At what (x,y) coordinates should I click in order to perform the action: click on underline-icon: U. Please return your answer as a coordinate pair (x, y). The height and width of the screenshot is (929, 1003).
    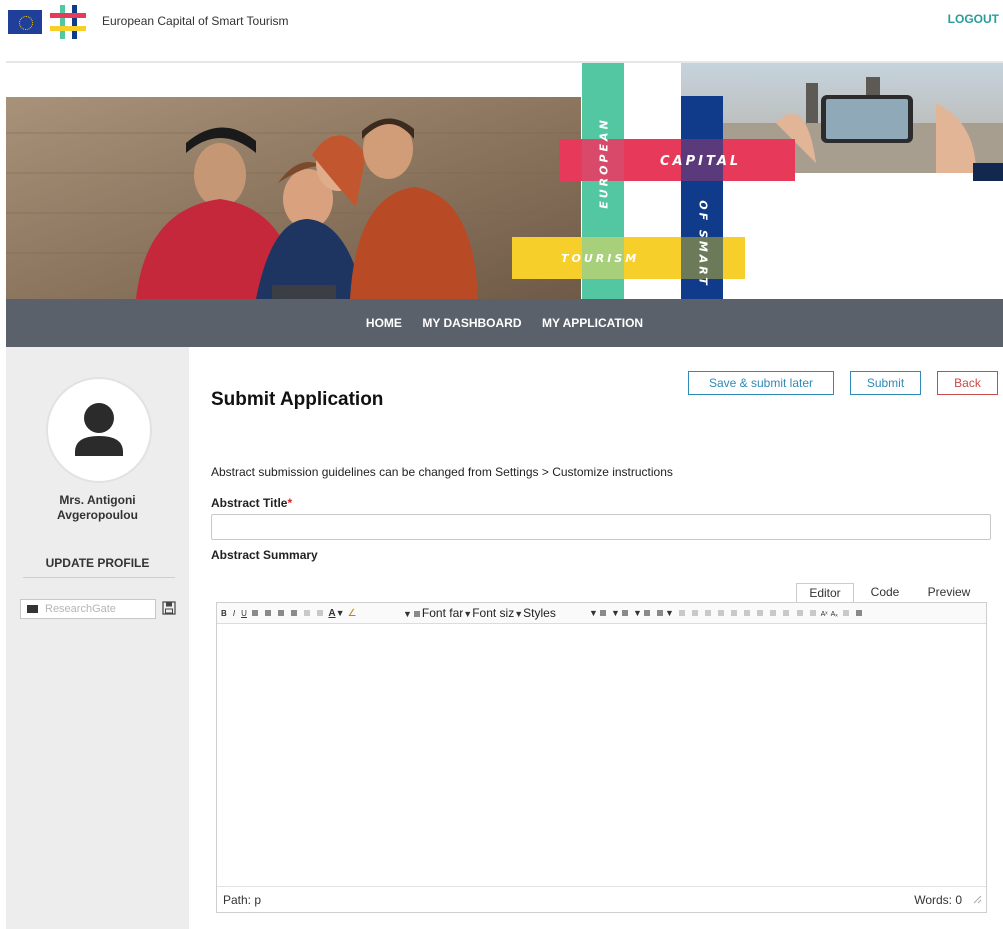
    Looking at the image, I should click on (244, 613).